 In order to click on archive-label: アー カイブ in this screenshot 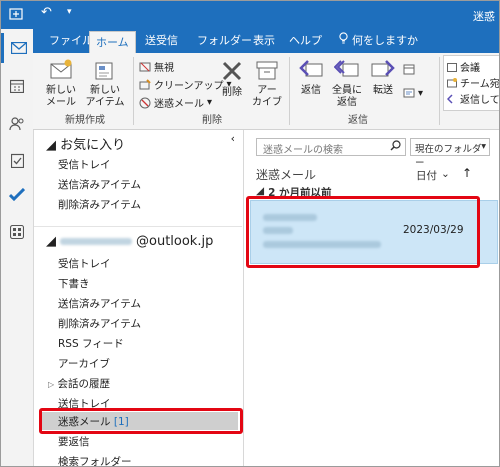, I will do `click(267, 96)`.